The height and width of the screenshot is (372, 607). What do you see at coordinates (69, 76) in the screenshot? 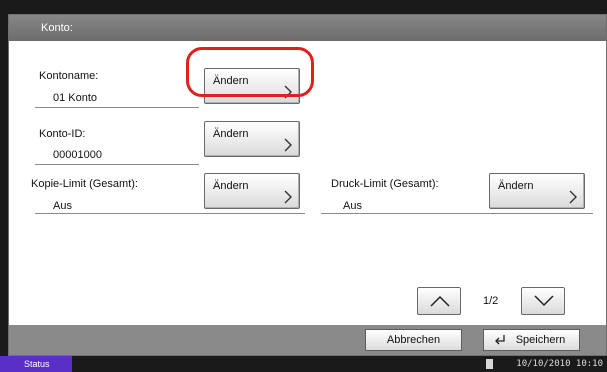
I see `account-name-label: Kontoname:` at bounding box center [69, 76].